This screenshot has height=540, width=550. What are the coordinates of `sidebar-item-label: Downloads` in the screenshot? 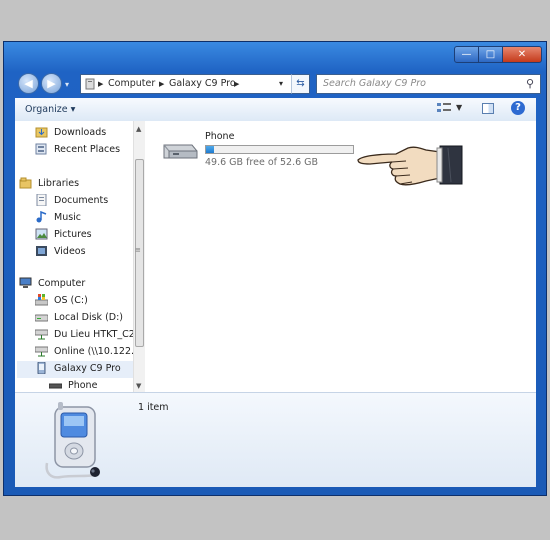 It's located at (80, 132).